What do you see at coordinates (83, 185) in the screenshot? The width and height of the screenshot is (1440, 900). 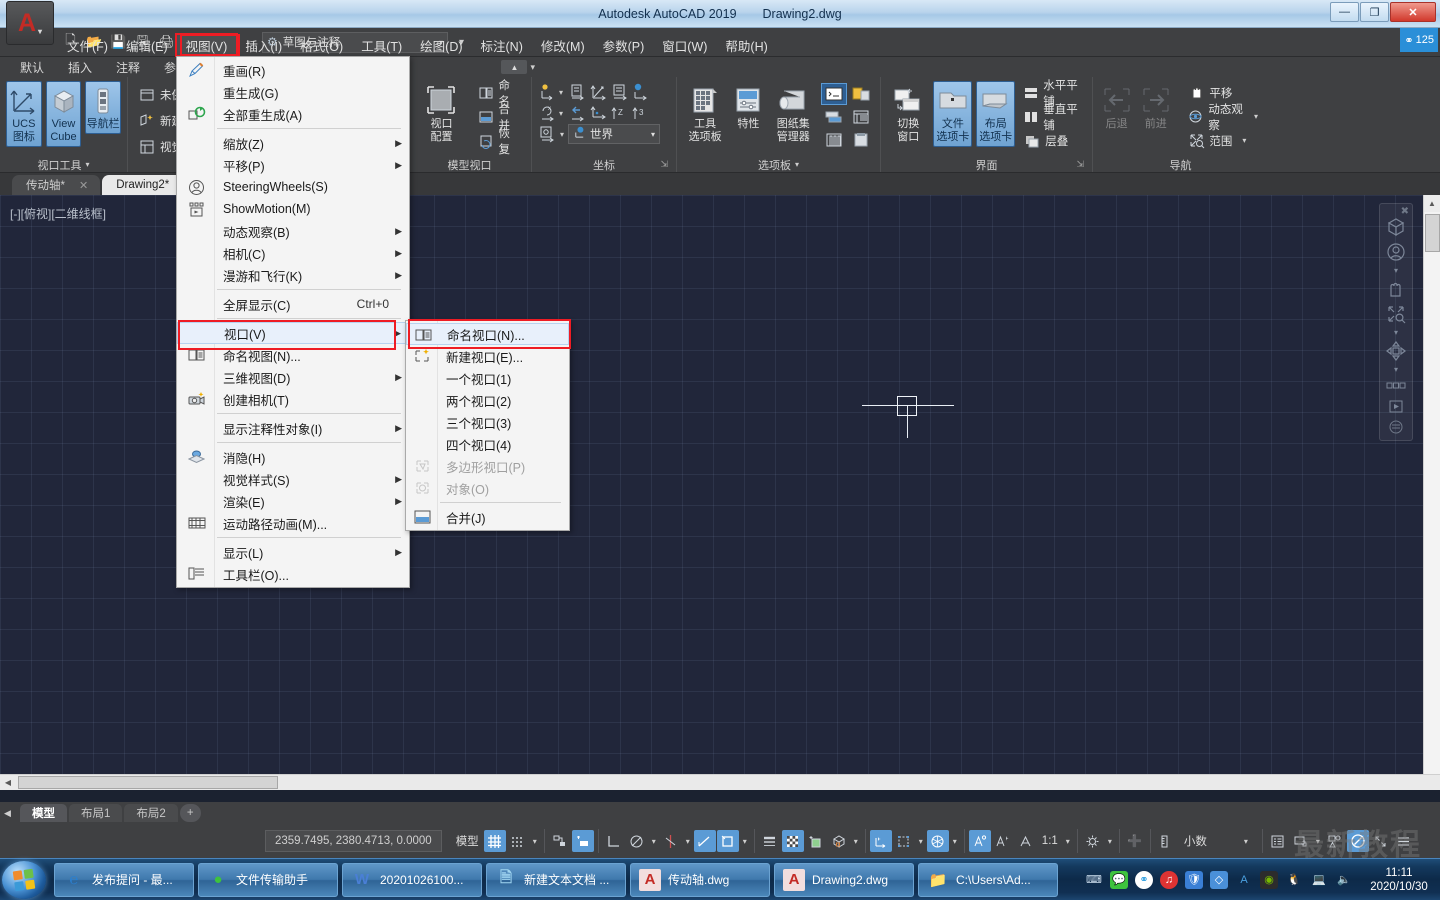 I see `close-icon: ✕` at bounding box center [83, 185].